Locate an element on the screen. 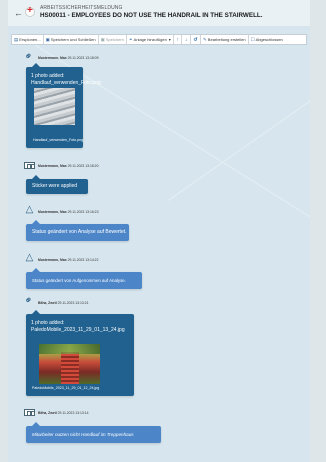  entry-meta: Bilha, Zweil 29.11.2023 13:13:21 is located at coordinates (63, 303).